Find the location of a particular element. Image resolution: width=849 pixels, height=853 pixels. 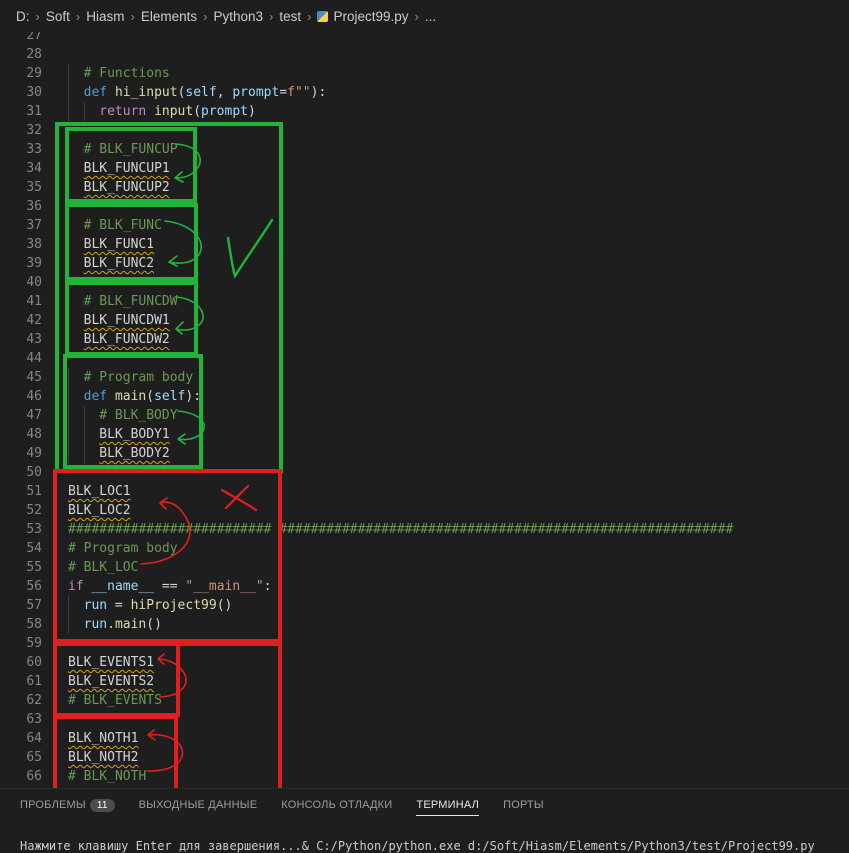

code-line: 44 is located at coordinates (424, 358).